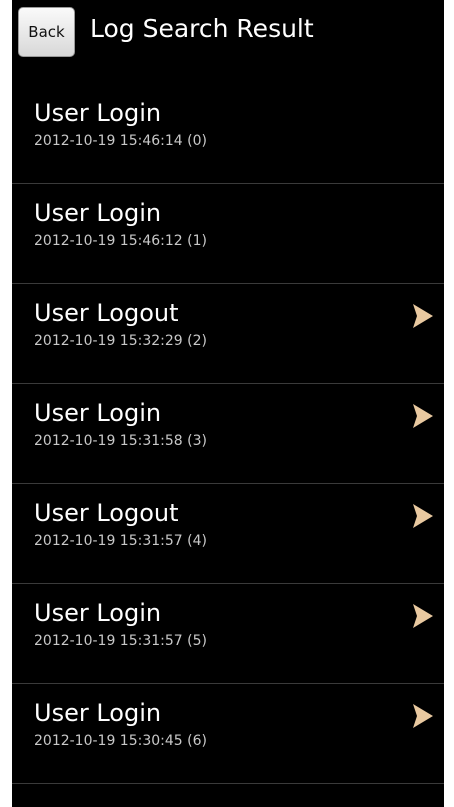 This screenshot has width=454, height=807. Describe the element at coordinates (120, 741) in the screenshot. I see `list-item-timestamp: 2012-10-19 15:30:45 (6)` at that location.